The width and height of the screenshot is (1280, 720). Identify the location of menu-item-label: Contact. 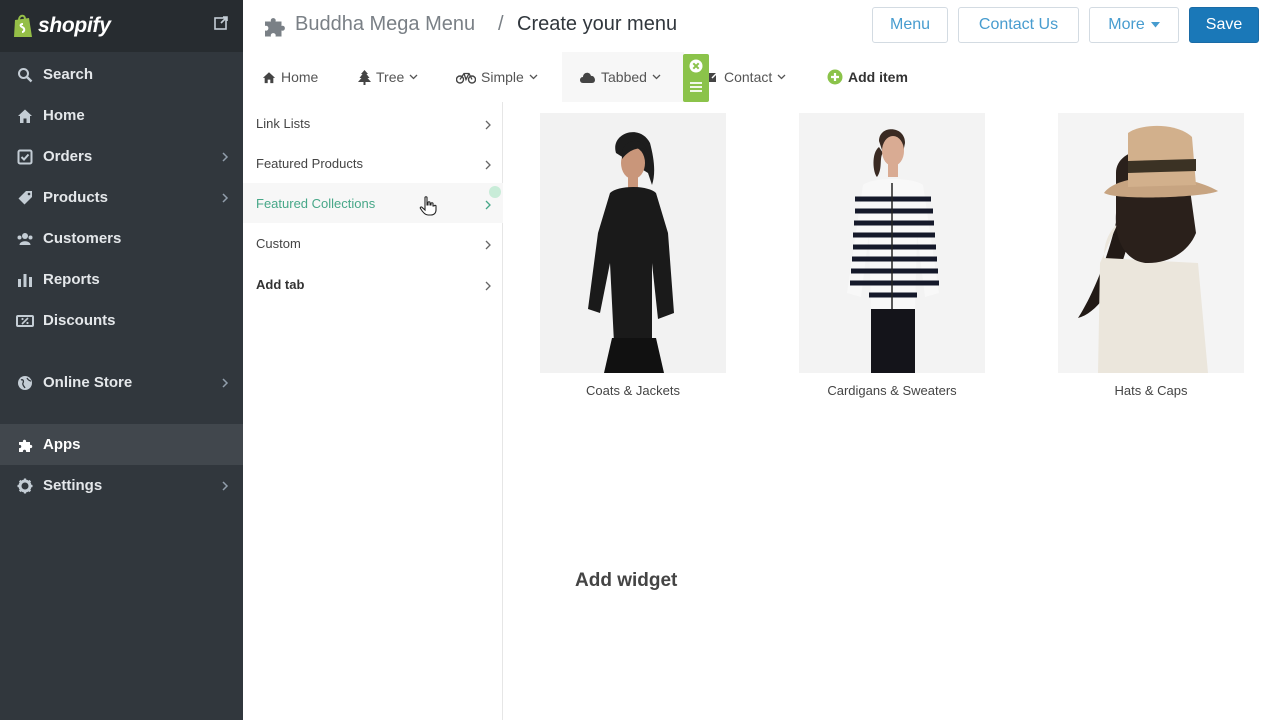
(748, 77).